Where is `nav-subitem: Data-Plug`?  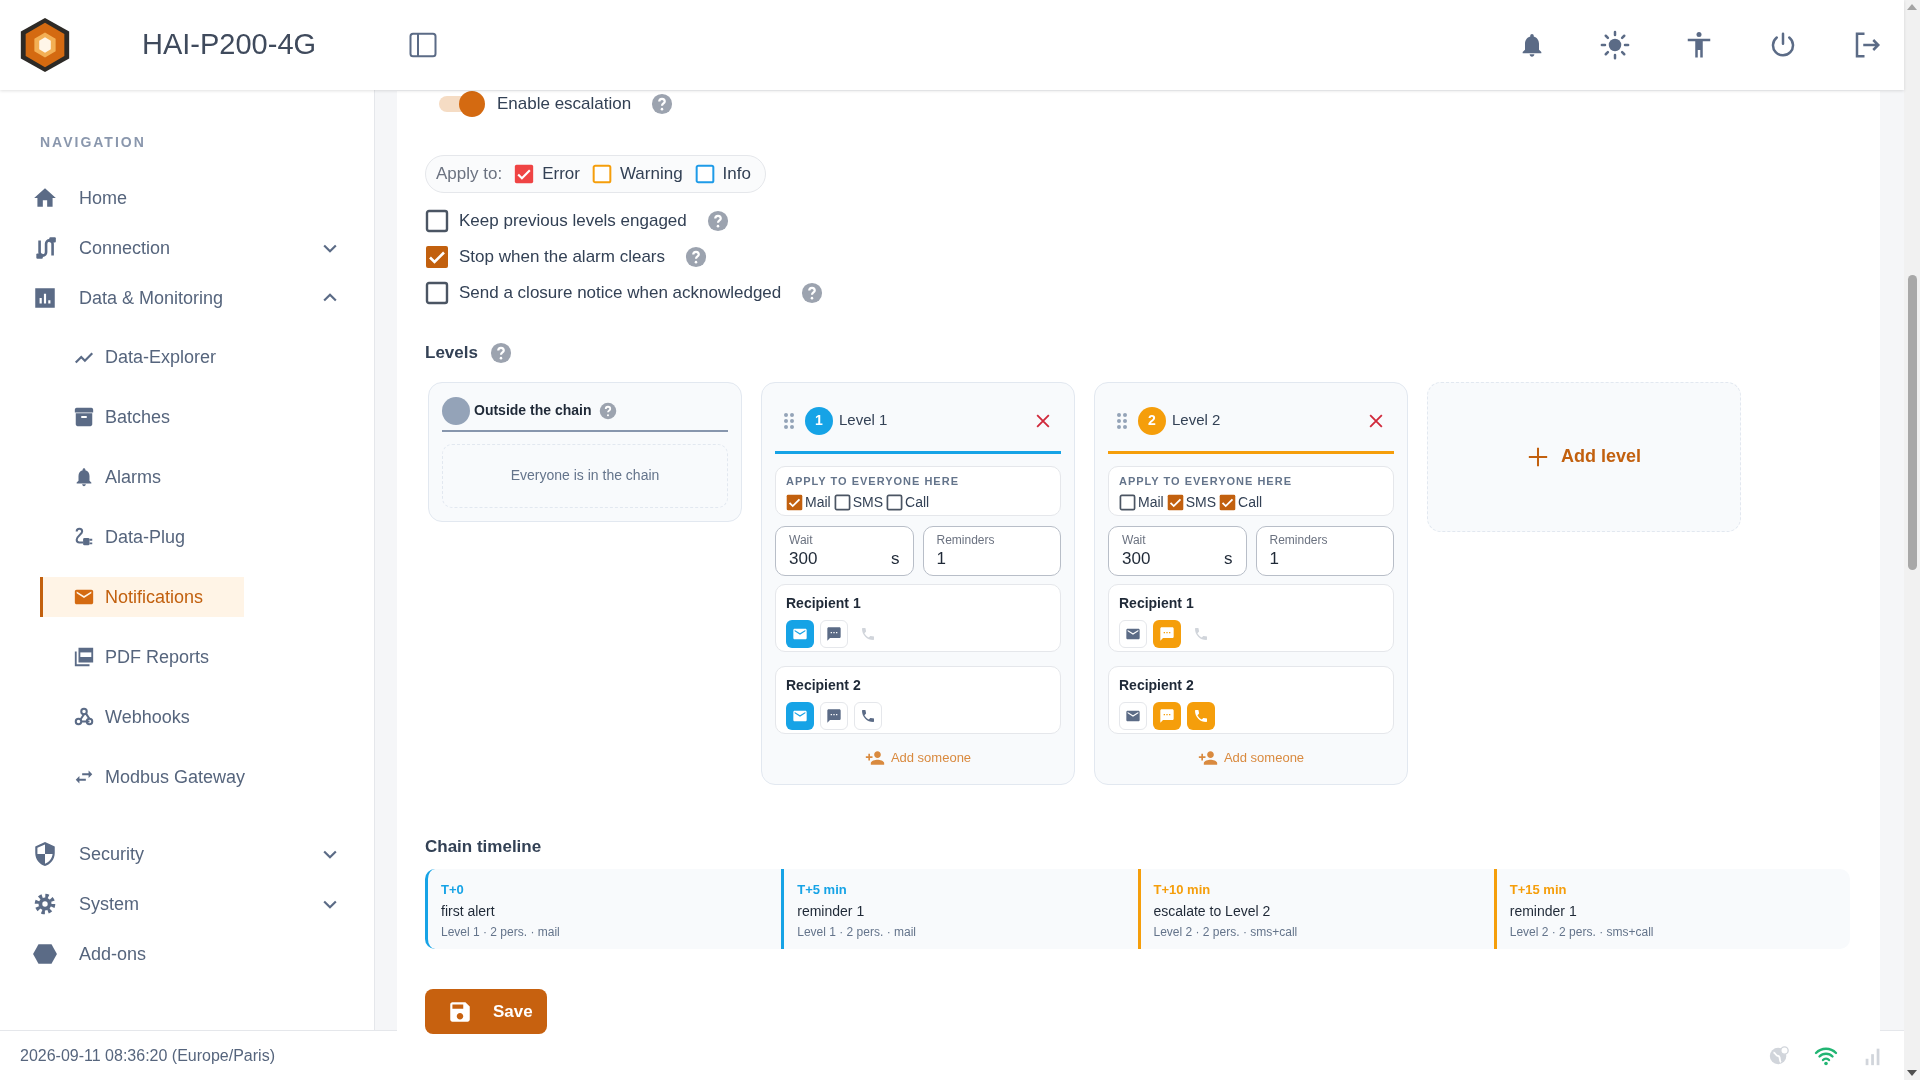
nav-subitem: Data-Plug is located at coordinates (160, 537).